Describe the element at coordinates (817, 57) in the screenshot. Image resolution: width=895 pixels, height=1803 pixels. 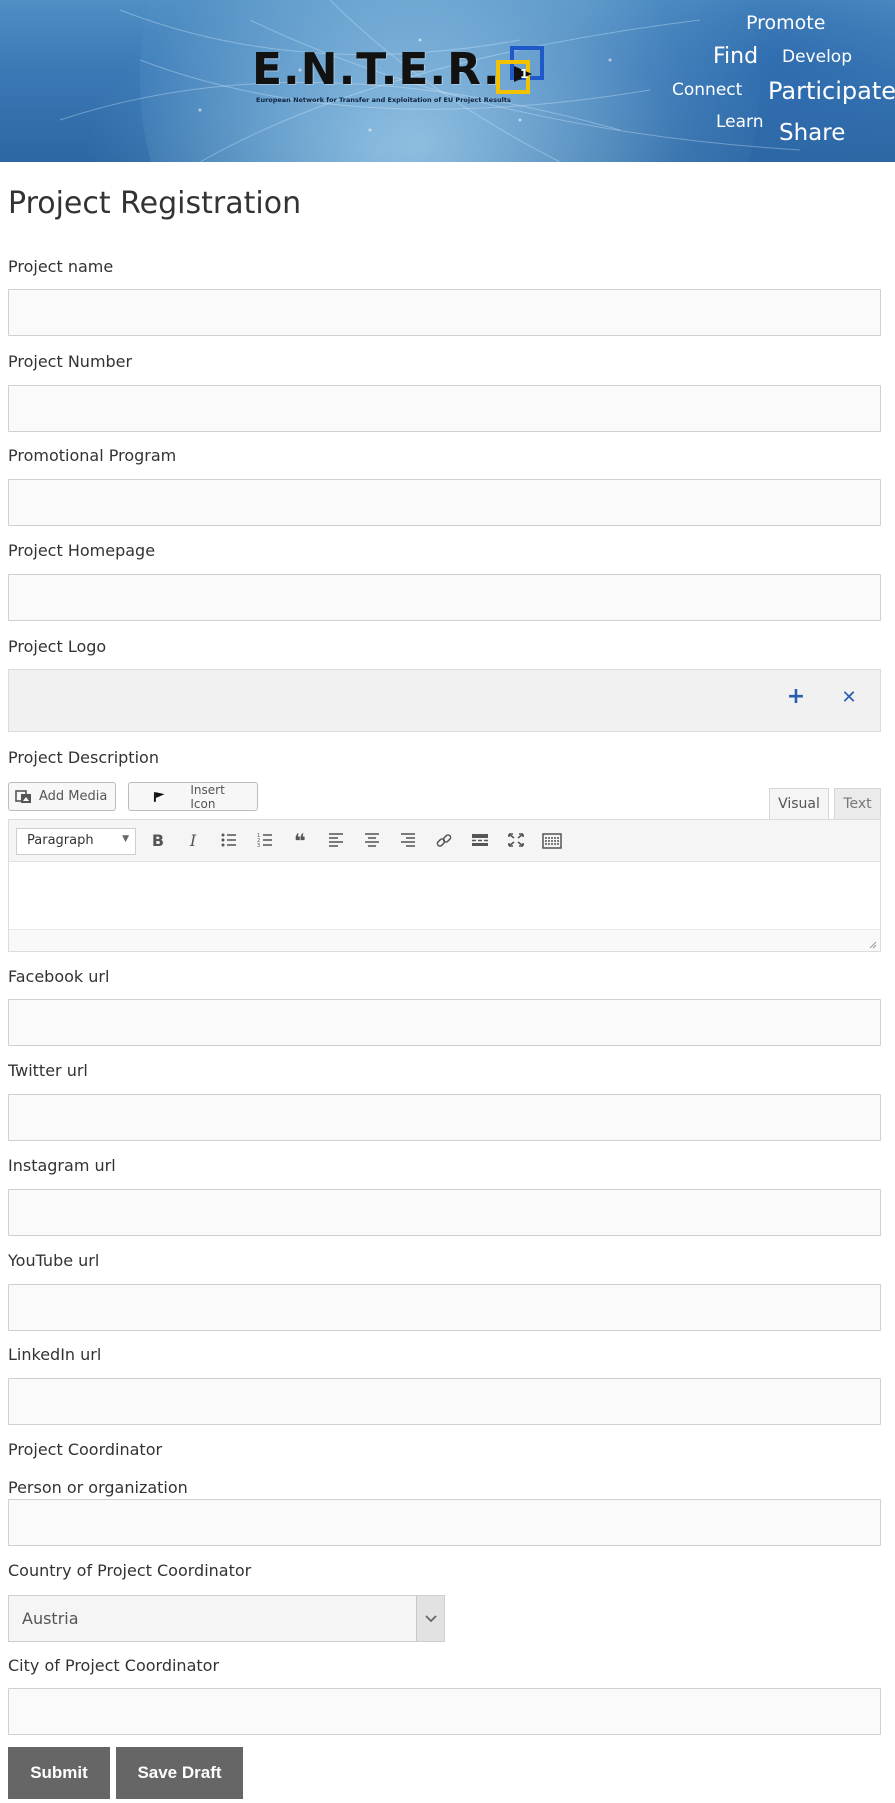
I see `tagline-develop: Develop` at that location.